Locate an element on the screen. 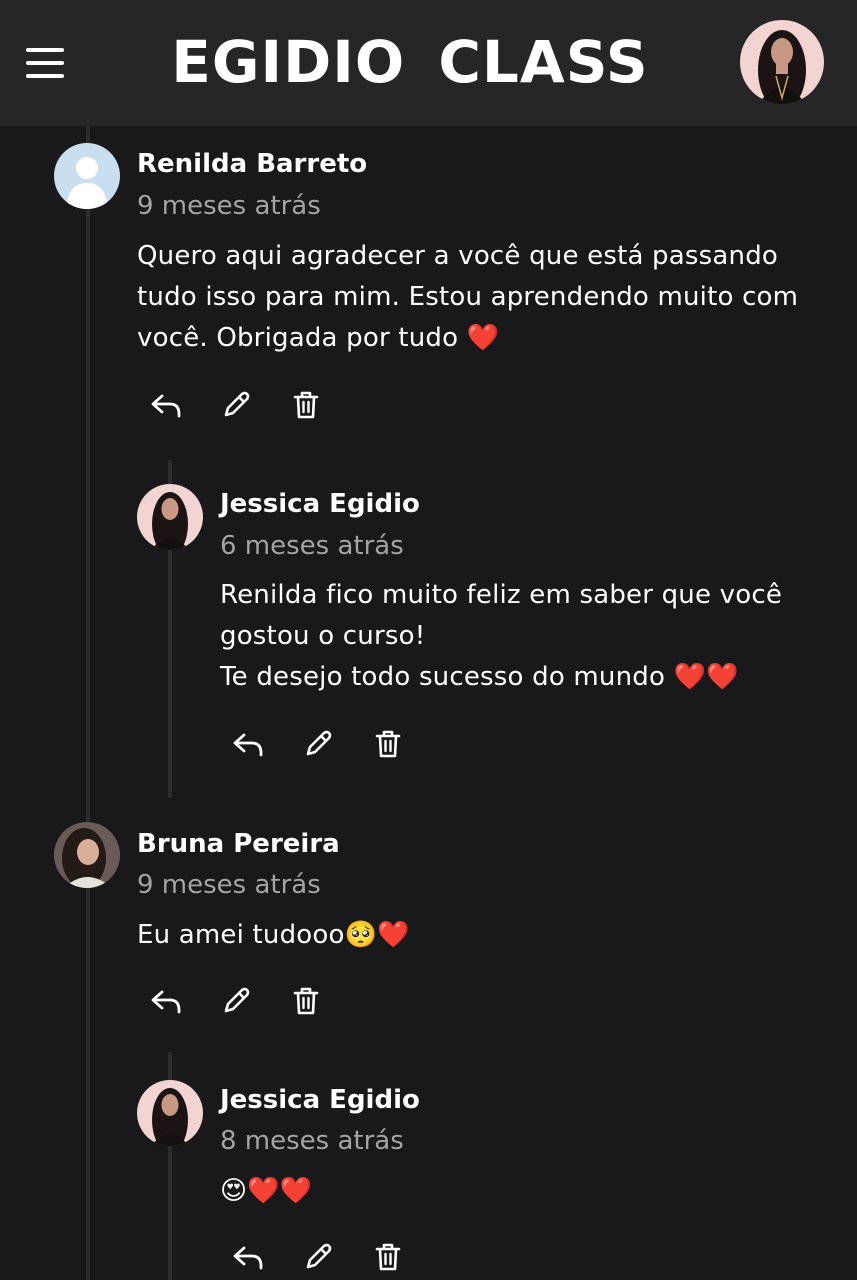 This screenshot has width=857, height=1280. comment-timestamp: 8 meses atrás is located at coordinates (312, 1141).